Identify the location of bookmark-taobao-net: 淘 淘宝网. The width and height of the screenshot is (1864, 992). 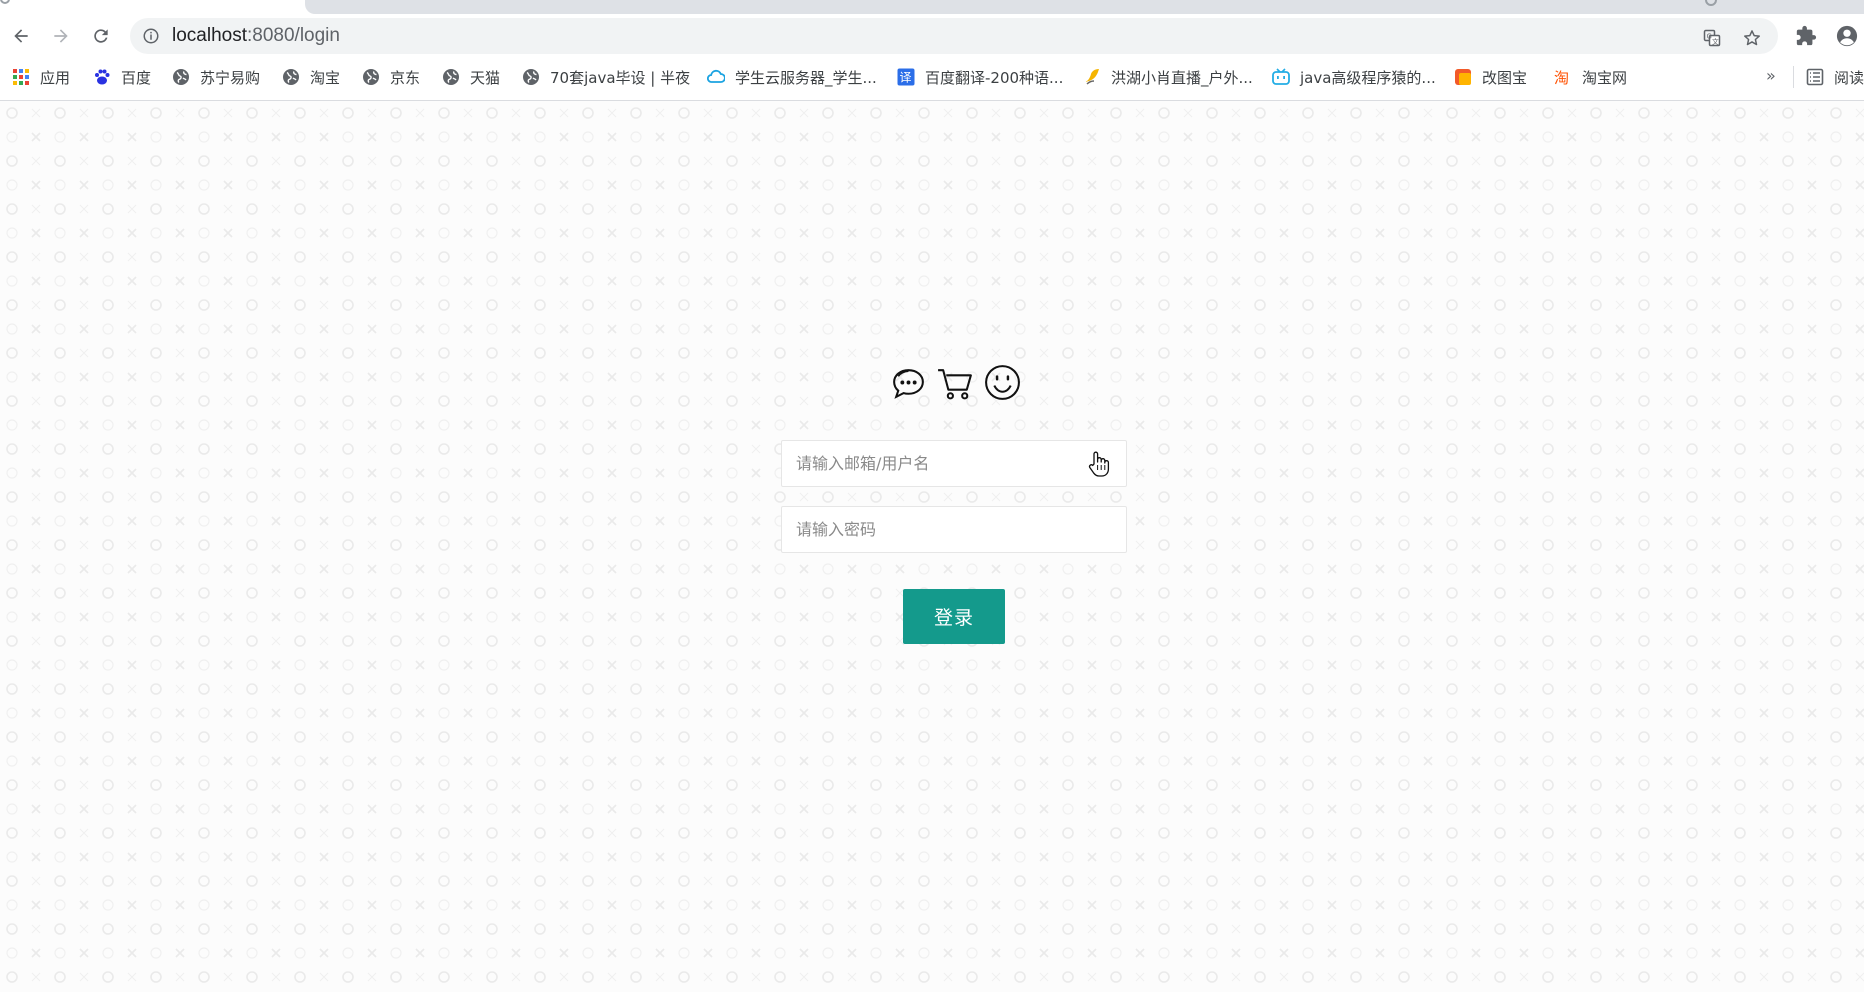
(1590, 77).